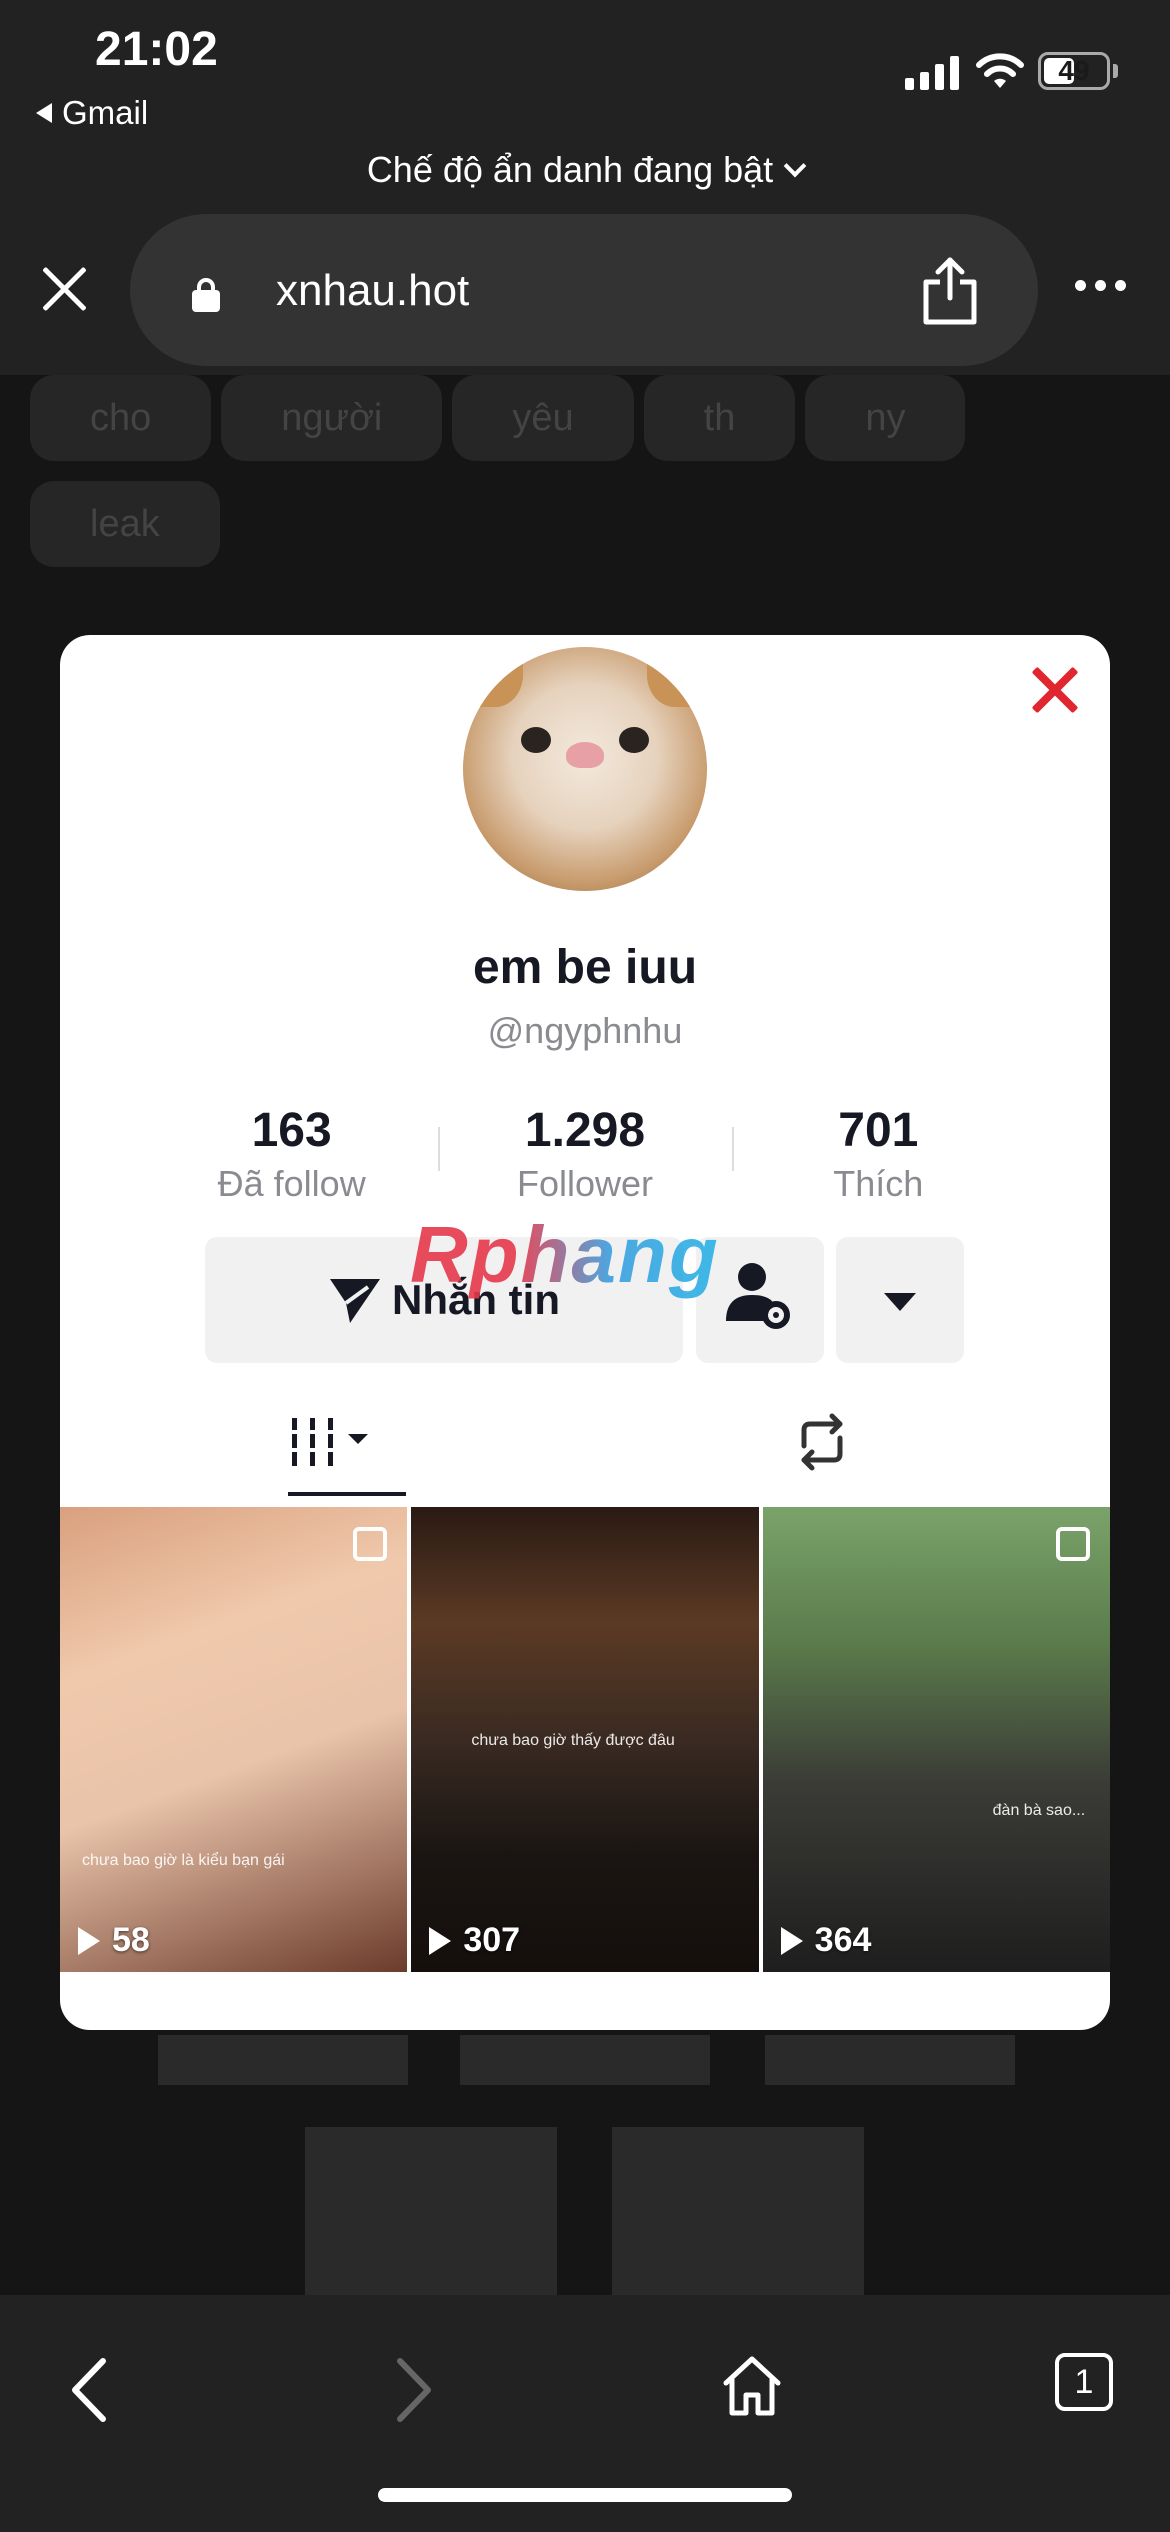 Image resolution: width=1170 pixels, height=2532 pixels. I want to click on browser-url-row: xnhau.hot, so click(585, 287).